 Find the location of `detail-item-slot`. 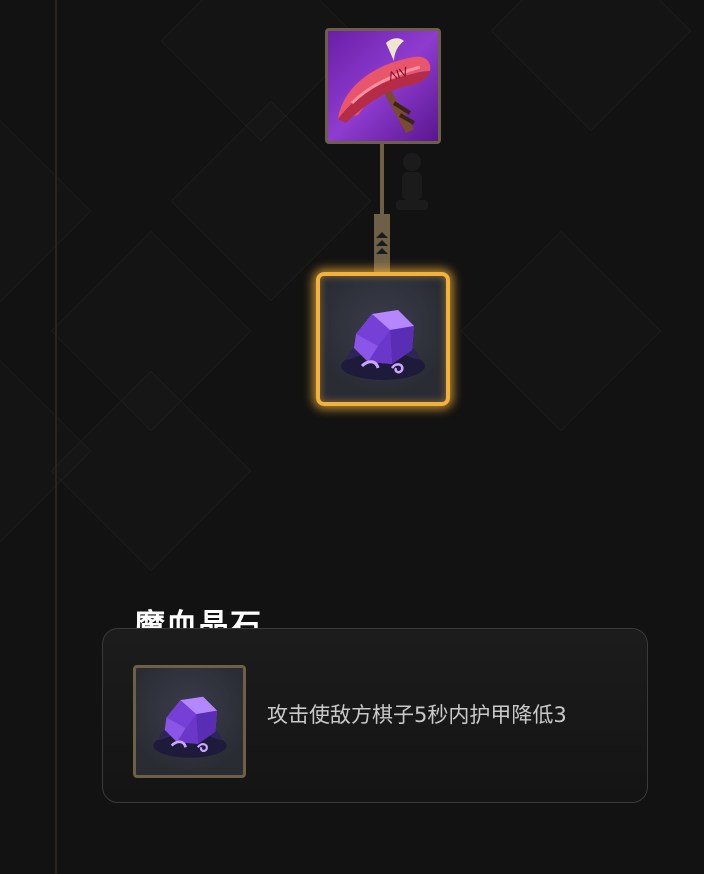

detail-item-slot is located at coordinates (189, 721).